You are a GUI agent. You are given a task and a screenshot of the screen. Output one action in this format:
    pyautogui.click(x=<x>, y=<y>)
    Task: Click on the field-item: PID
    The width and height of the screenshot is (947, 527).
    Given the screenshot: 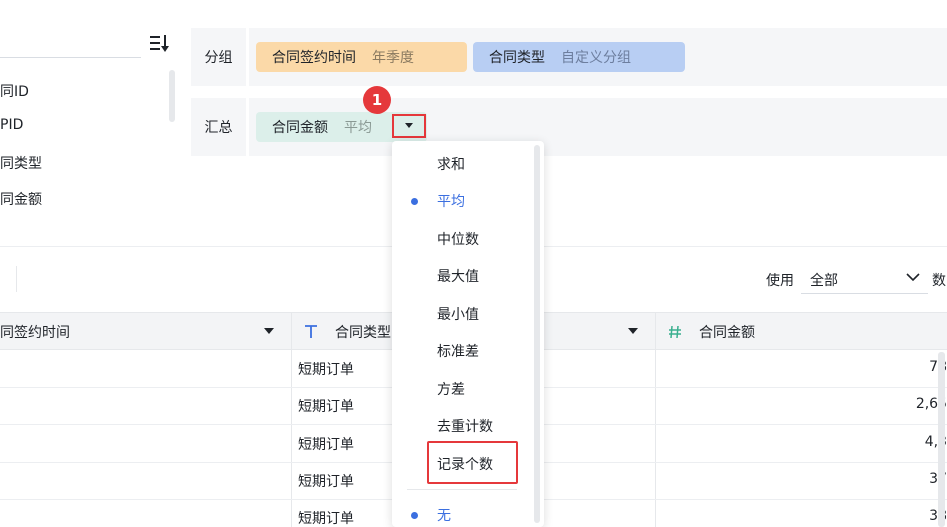 What is the action you would take?
    pyautogui.click(x=11, y=125)
    